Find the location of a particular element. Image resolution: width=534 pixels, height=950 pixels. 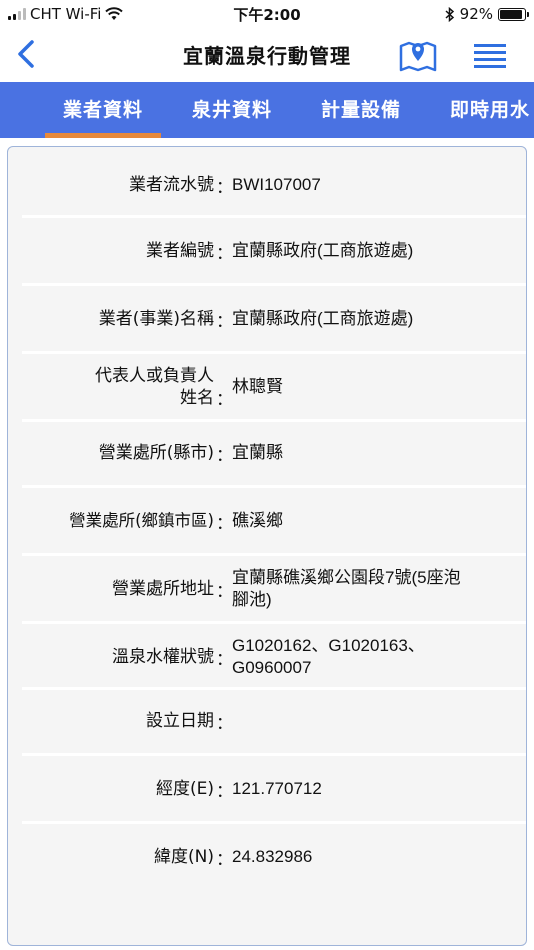

page-title: 宜蘭溫泉行動管理 is located at coordinates (267, 56).